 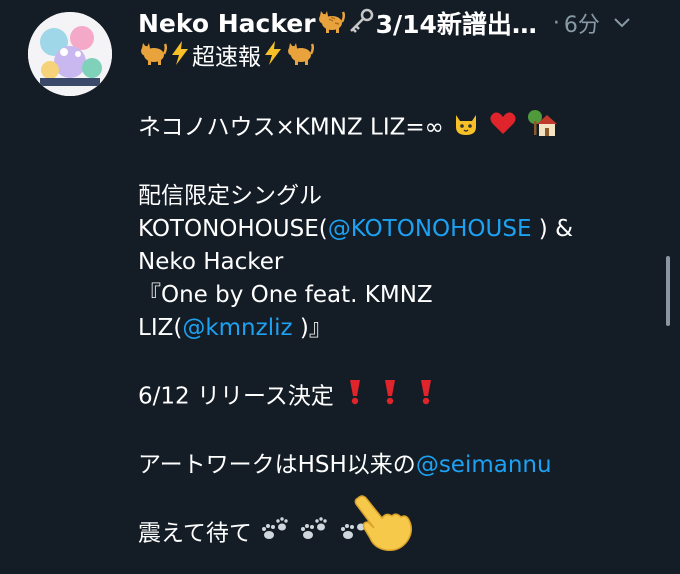 I want to click on line-liz: LIZ(@kmnzliz )』, so click(x=393, y=328).